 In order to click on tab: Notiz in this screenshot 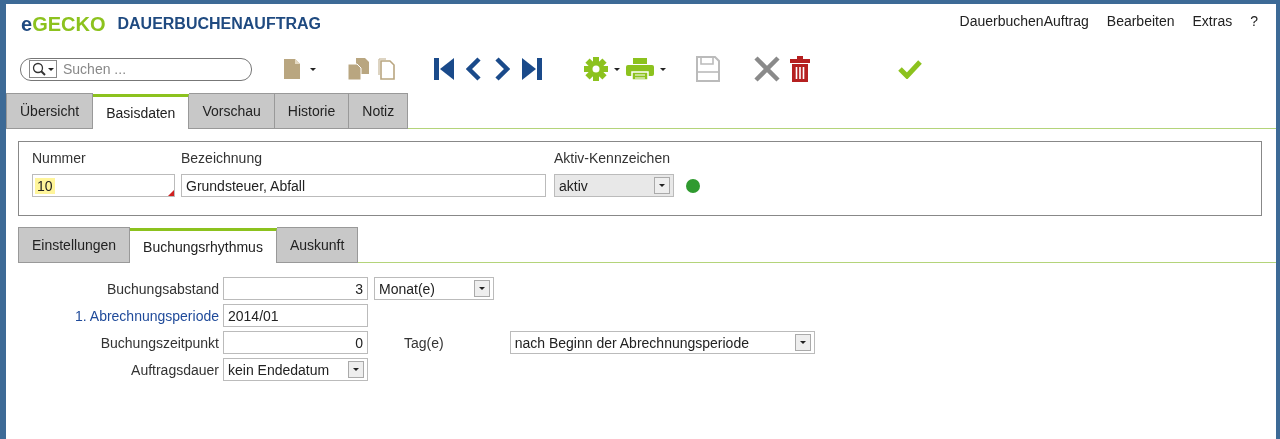, I will do `click(379, 111)`.